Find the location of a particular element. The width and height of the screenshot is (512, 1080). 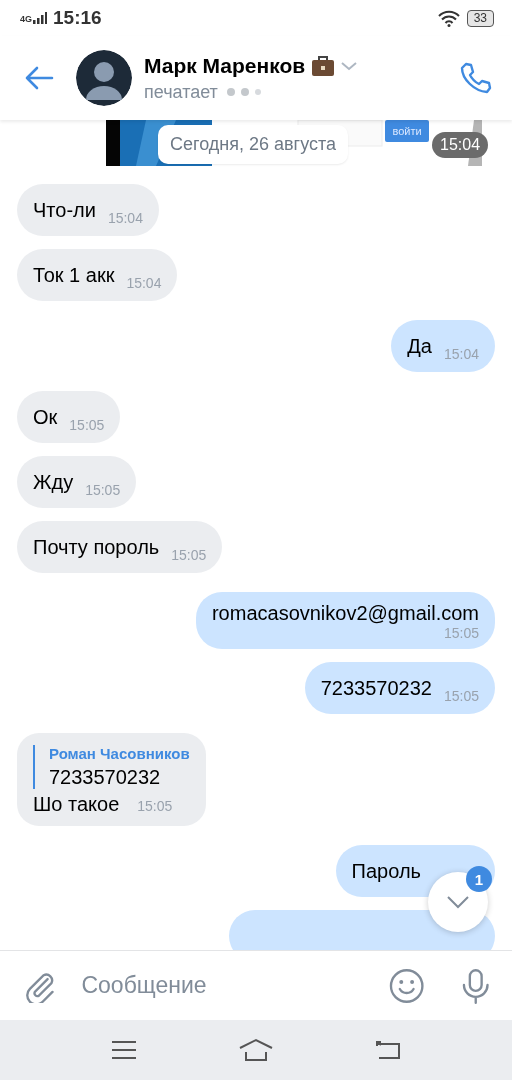

message-text: Жду is located at coordinates (53, 482).